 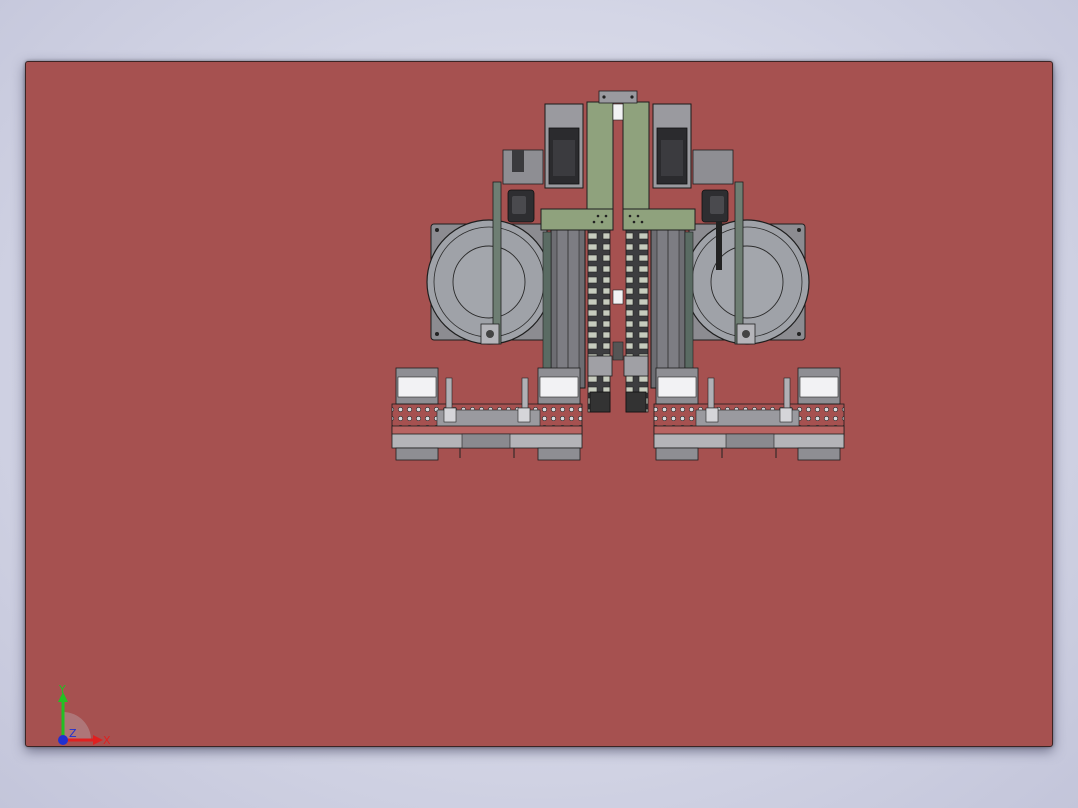 What do you see at coordinates (600, 163) in the screenshot?
I see `frame-upright-left` at bounding box center [600, 163].